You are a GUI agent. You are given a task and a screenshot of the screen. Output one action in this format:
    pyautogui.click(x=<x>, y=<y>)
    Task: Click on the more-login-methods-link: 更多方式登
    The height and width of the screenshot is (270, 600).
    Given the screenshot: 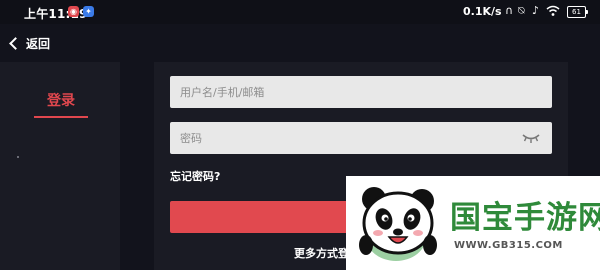 What is the action you would take?
    pyautogui.click(x=321, y=253)
    